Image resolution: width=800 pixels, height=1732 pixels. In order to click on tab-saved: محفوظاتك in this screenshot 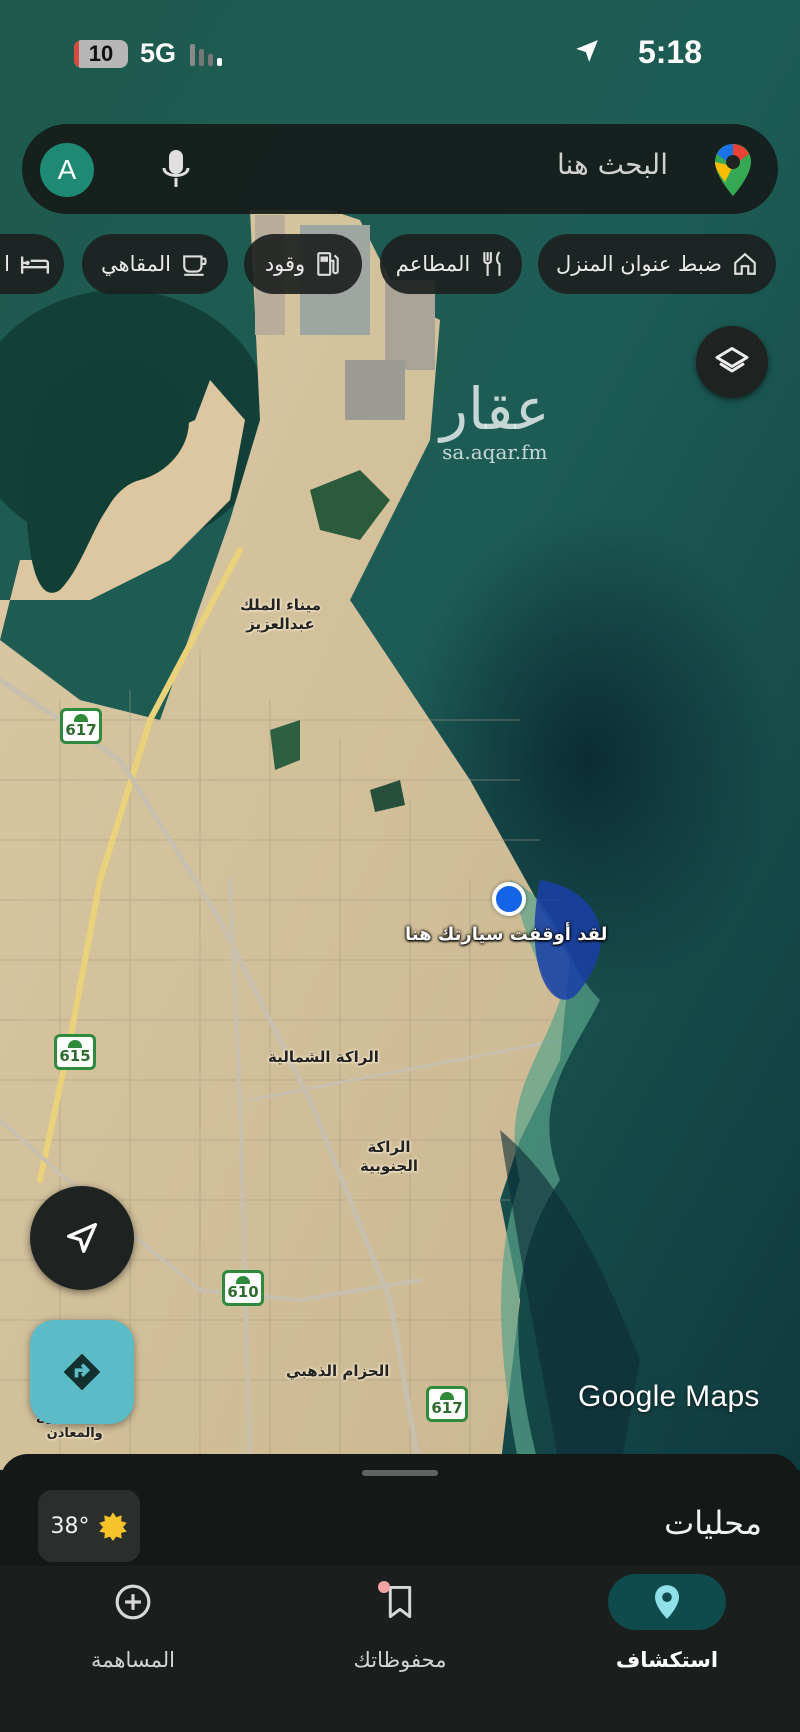, I will do `click(400, 1649)`.